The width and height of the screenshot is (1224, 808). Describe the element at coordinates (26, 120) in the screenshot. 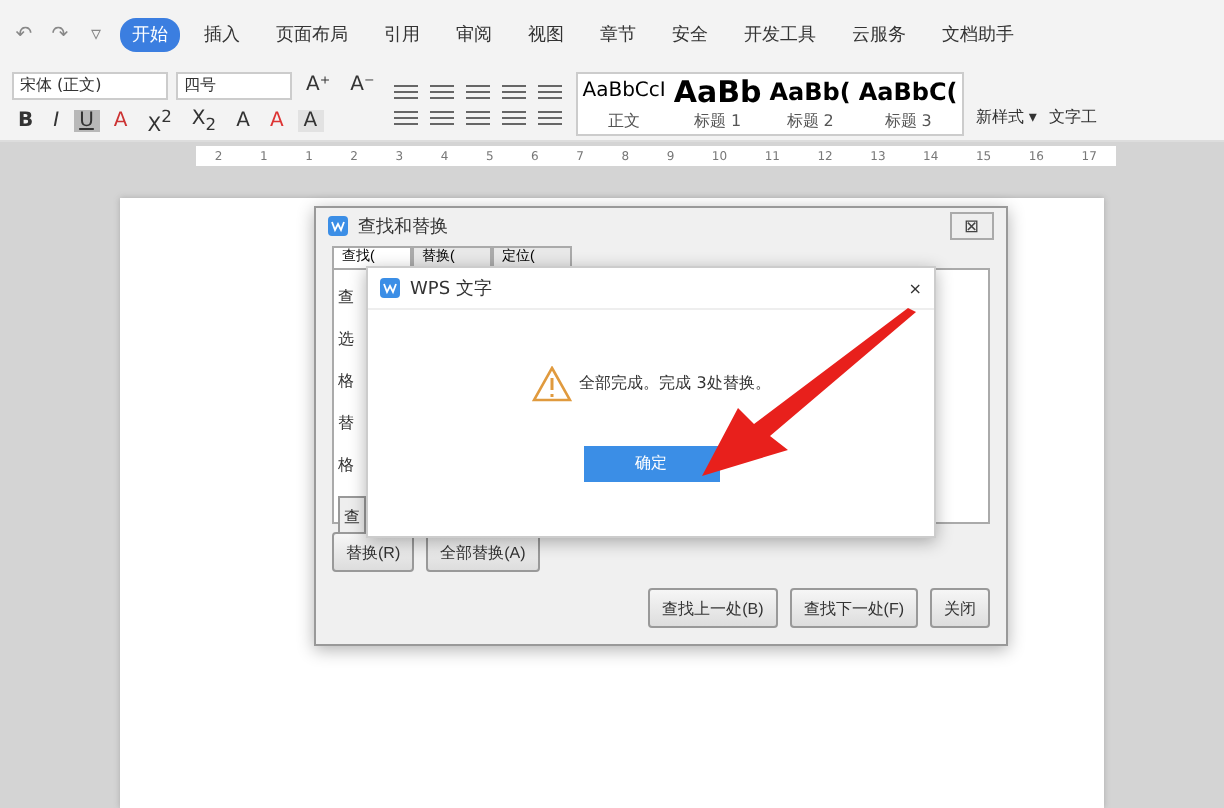

I see `format-button: B` at that location.